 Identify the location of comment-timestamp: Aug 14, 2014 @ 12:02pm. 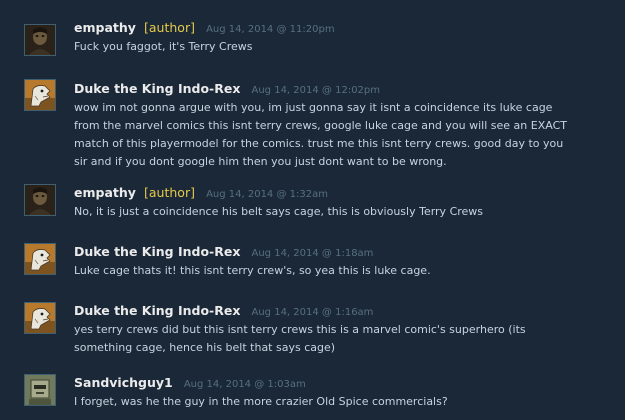
(316, 90).